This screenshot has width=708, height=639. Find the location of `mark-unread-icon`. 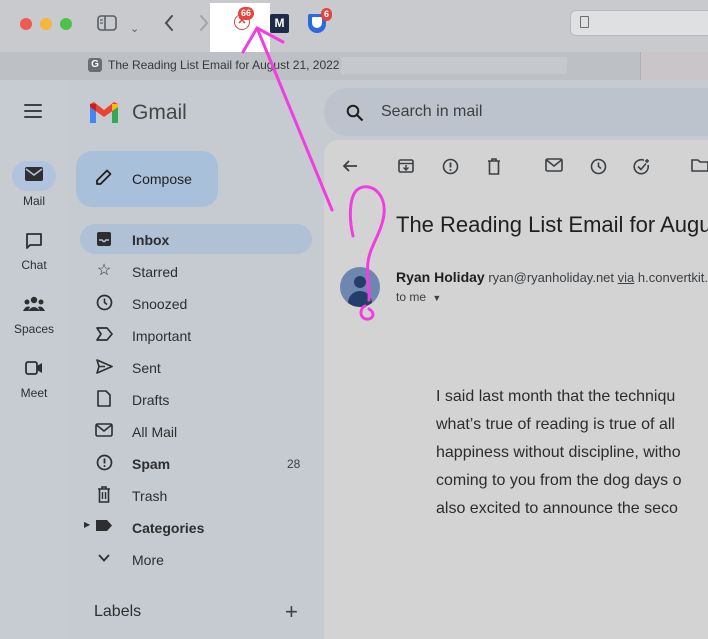

mark-unread-icon is located at coordinates (554, 167).